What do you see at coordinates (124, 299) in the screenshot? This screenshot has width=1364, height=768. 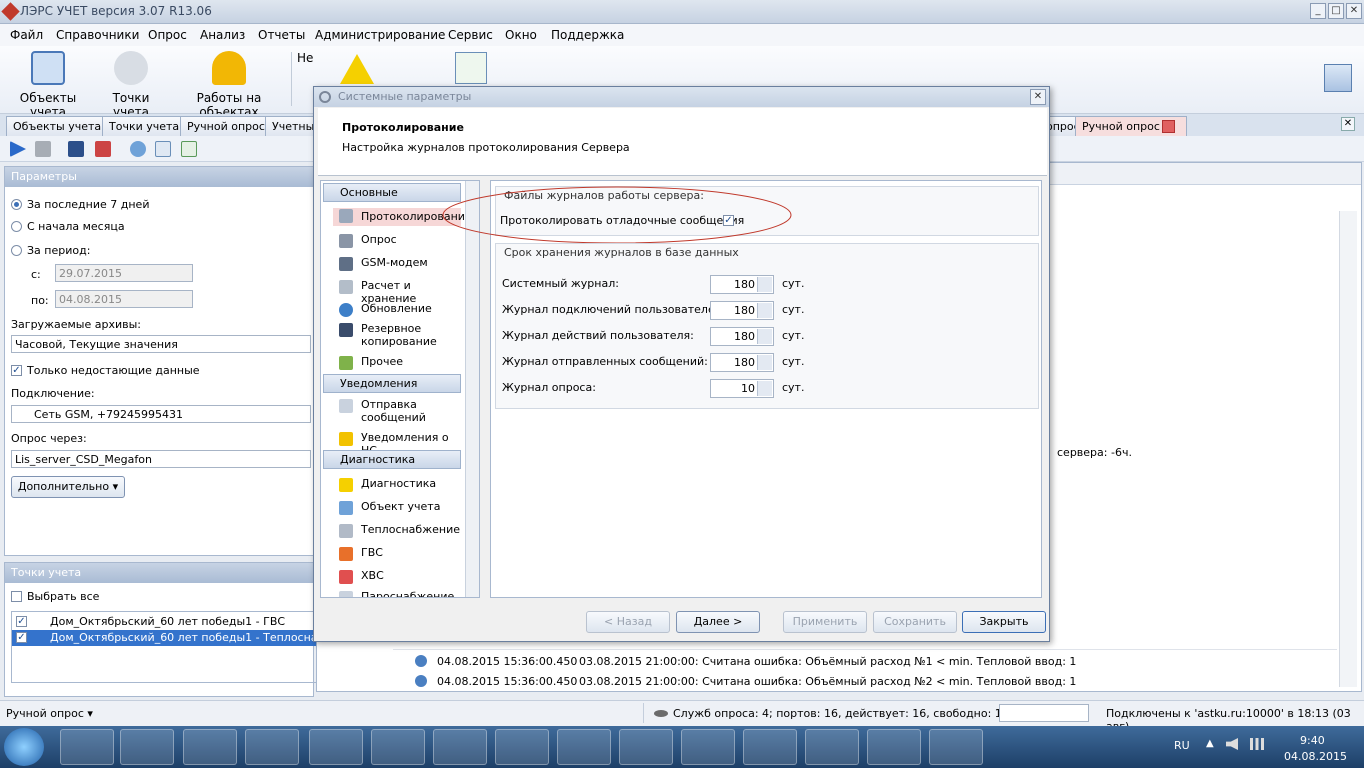 I see `to-date-field: 04.08.2015` at bounding box center [124, 299].